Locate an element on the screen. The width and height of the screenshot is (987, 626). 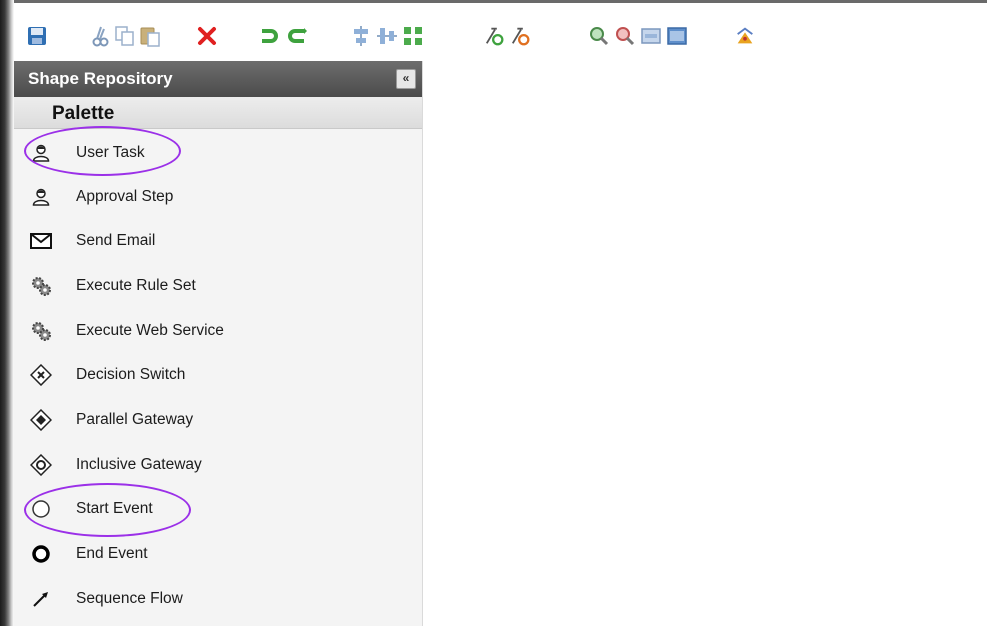
start-event-icon is located at coordinates (41, 509).